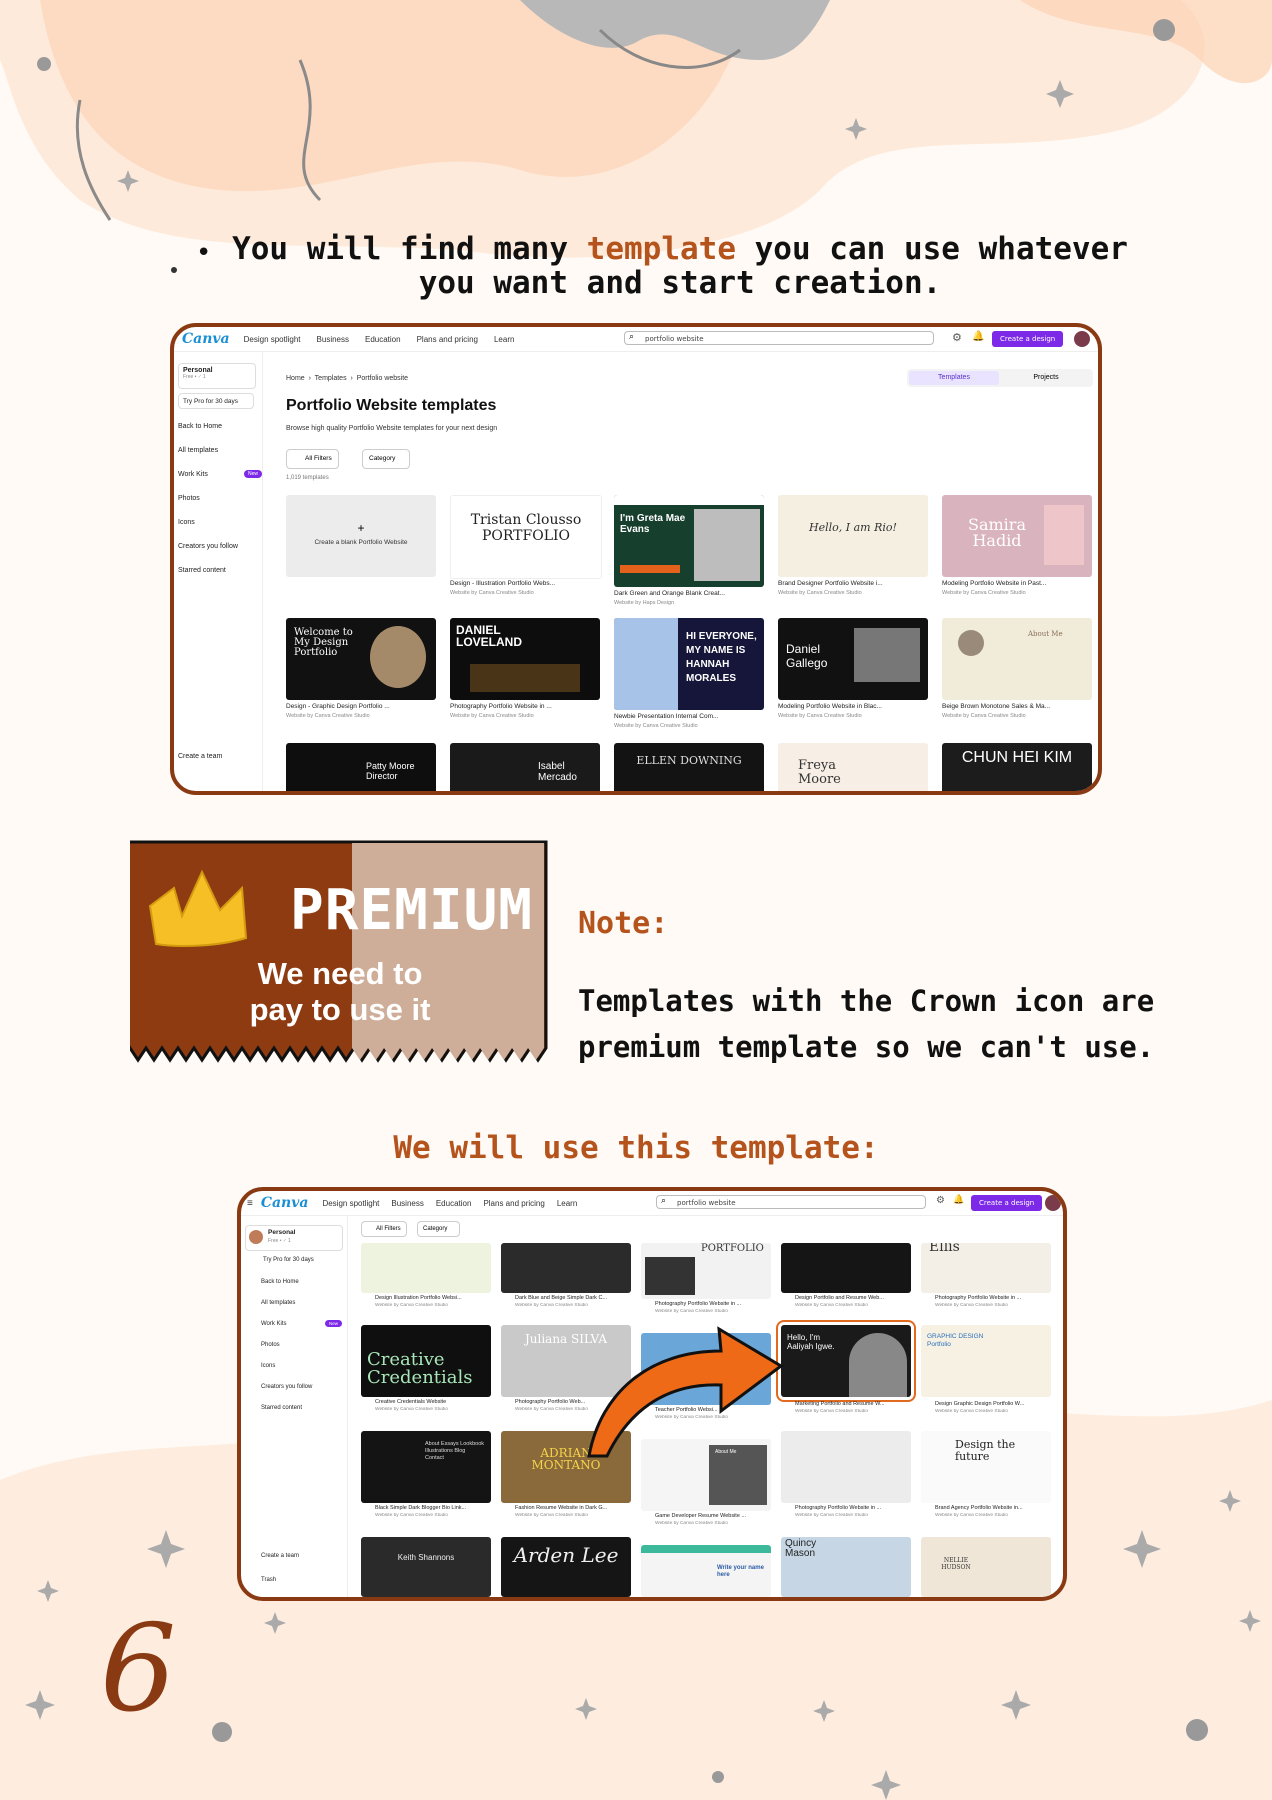  Describe the element at coordinates (954, 378) in the screenshot. I see `tab-templates: Templates` at that location.